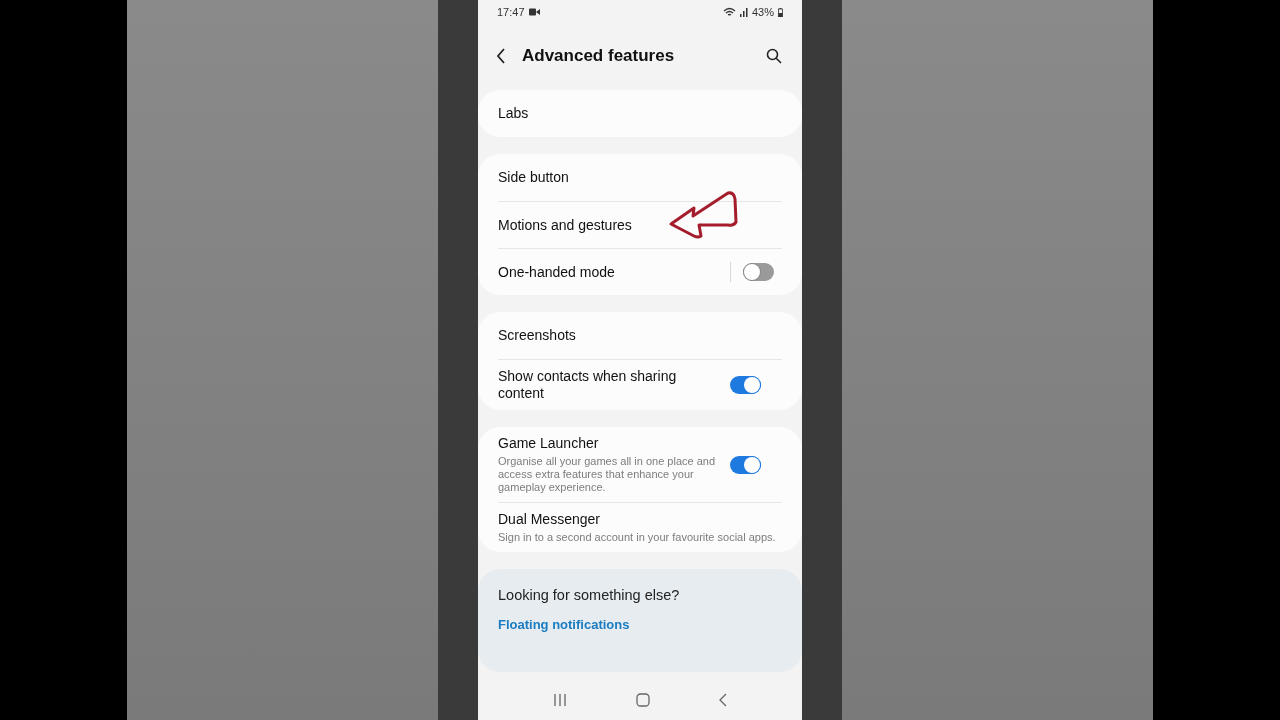  What do you see at coordinates (637, 537) in the screenshot?
I see `setting-description: Sign in to a second account in your favourite social apps.` at bounding box center [637, 537].